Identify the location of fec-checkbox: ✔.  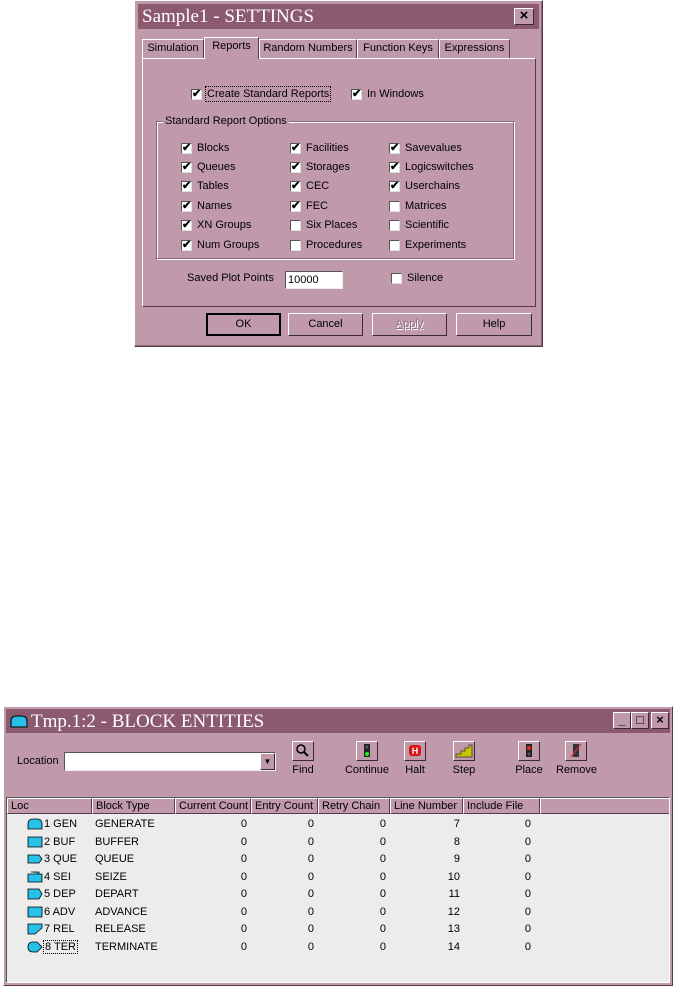
(295, 206).